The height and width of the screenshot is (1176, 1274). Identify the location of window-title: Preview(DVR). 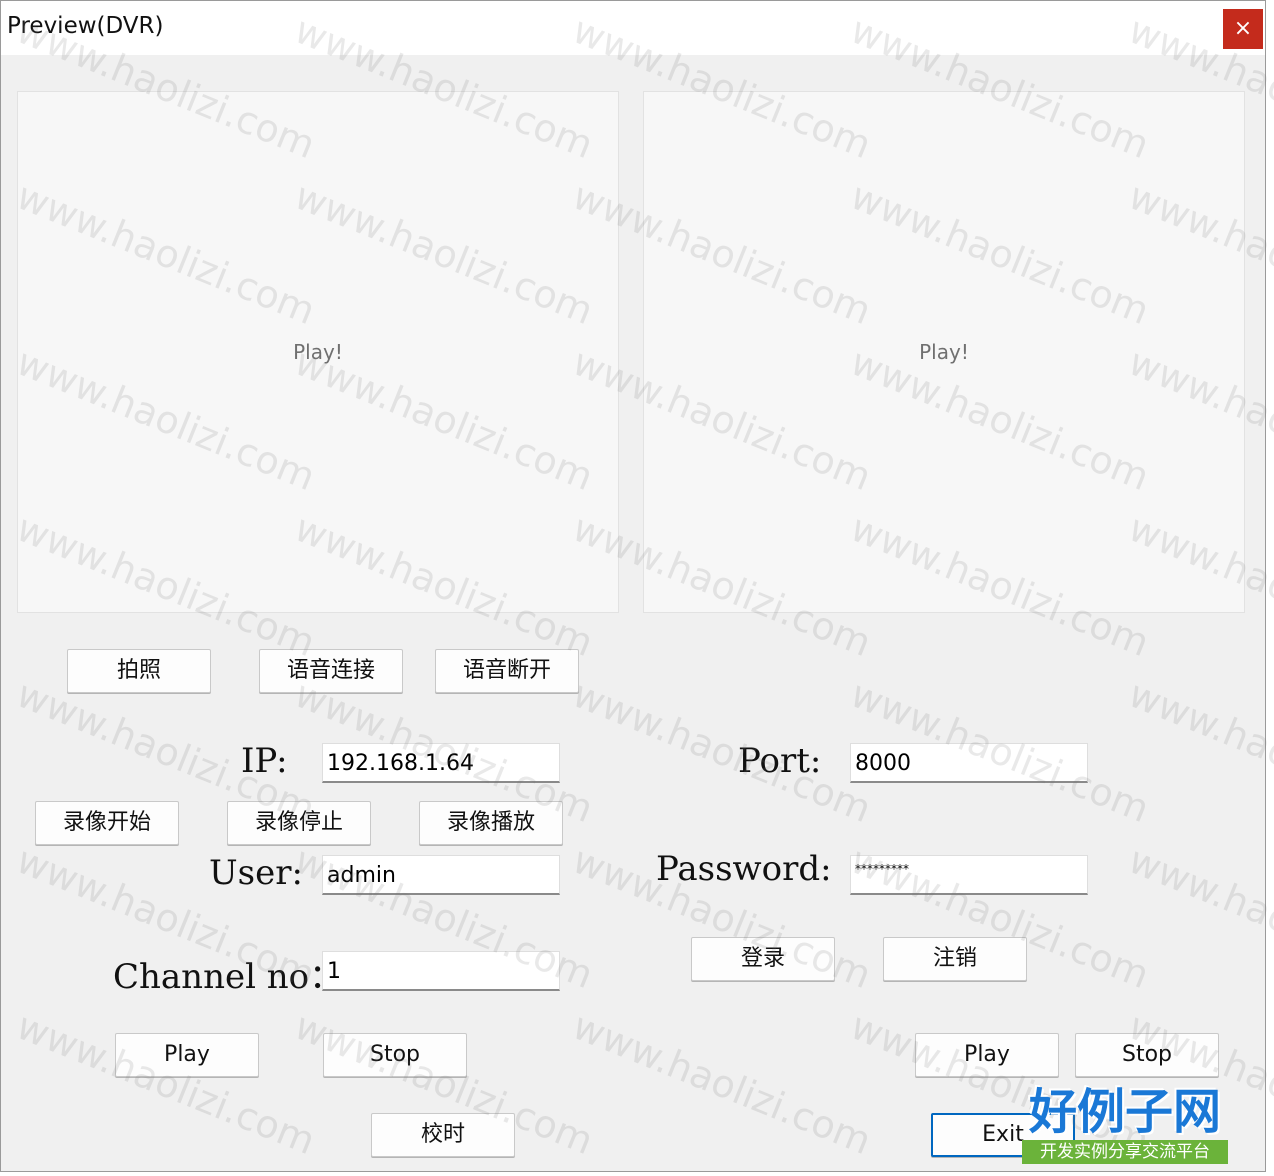
(85, 26).